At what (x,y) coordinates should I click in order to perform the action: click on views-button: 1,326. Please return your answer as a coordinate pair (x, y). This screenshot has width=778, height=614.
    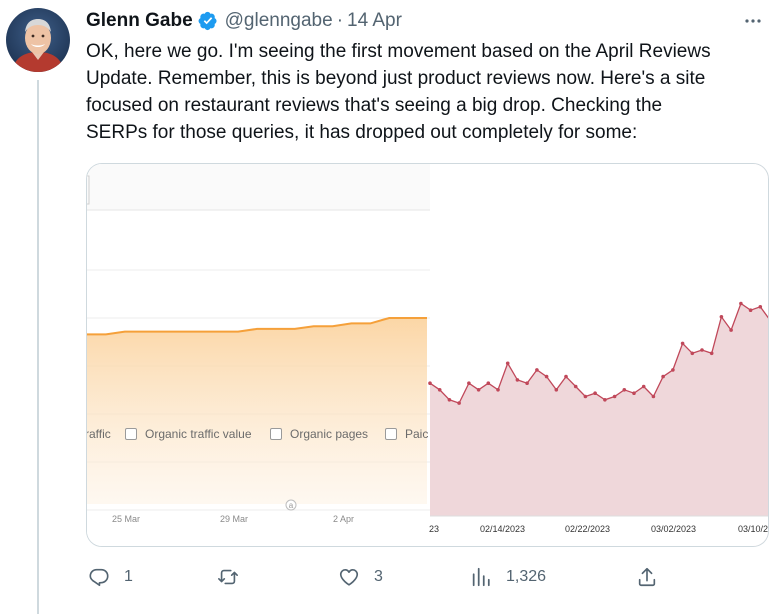
    Looking at the image, I should click on (508, 577).